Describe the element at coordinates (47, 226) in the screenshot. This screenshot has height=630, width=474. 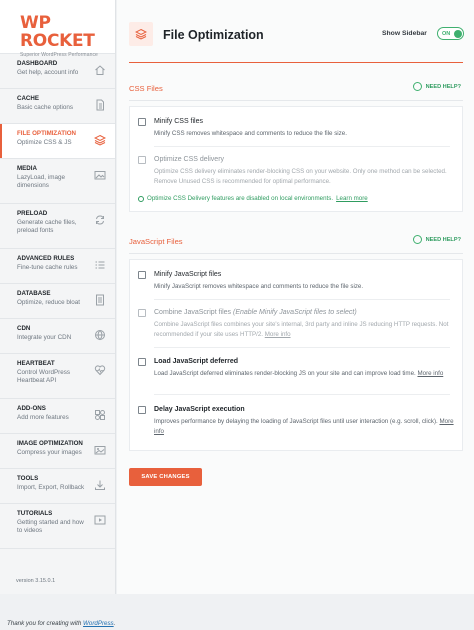
I see `nav-desc: Generate cache files, preload fonts` at that location.